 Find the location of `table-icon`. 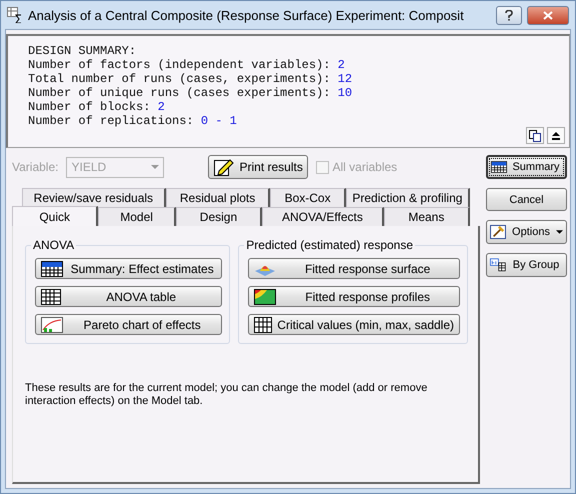

table-icon is located at coordinates (51, 296).